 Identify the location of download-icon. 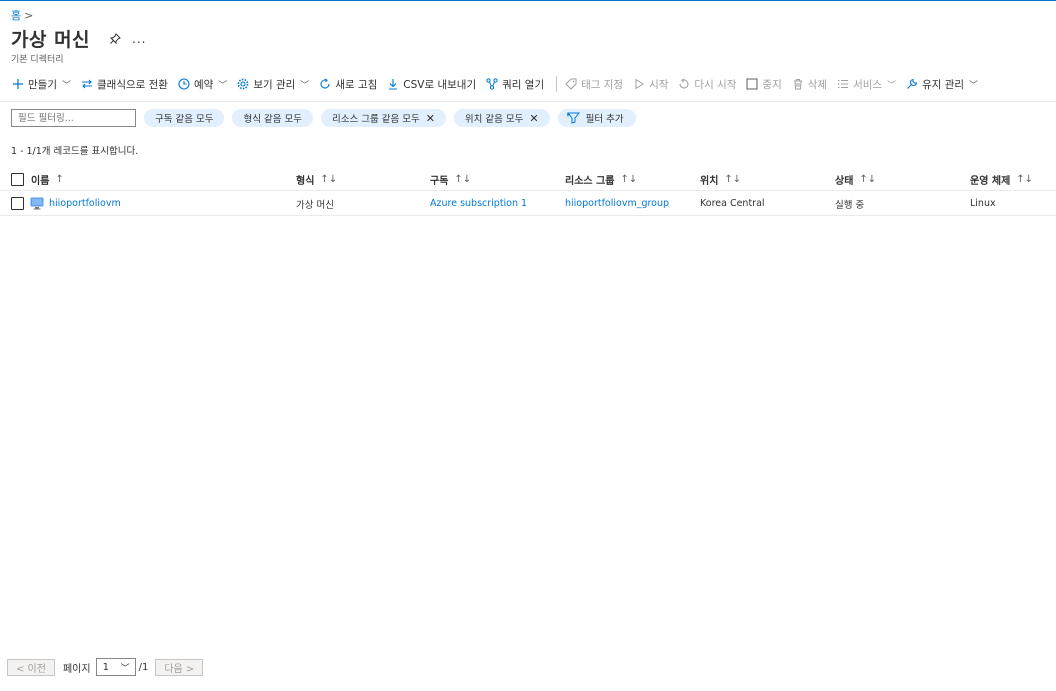
(393, 84).